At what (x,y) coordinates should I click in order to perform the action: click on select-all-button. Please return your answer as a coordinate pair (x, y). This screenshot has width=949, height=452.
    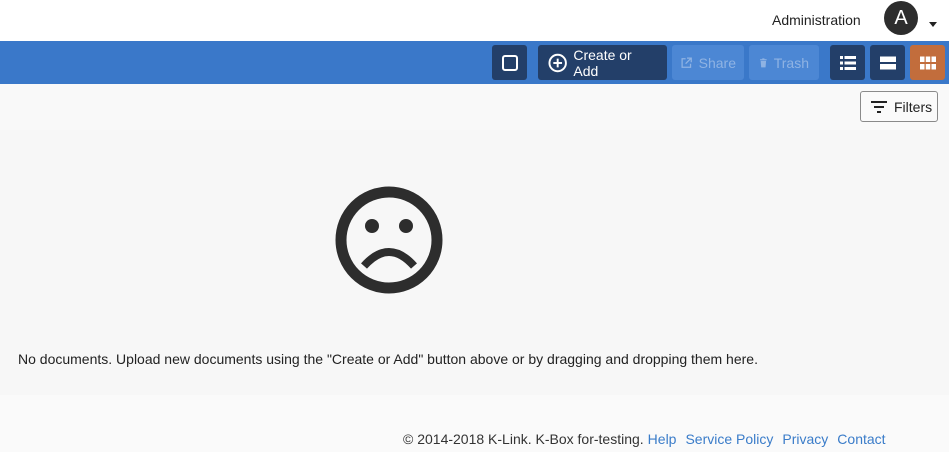
    Looking at the image, I should click on (509, 62).